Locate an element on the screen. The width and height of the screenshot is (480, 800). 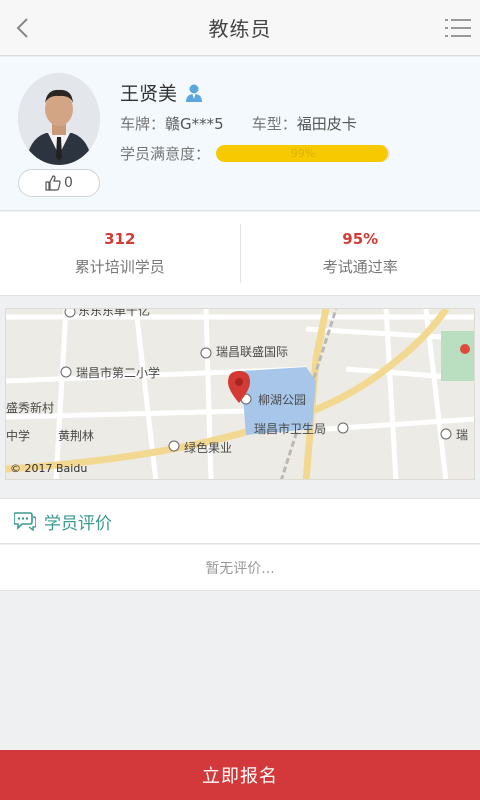
map-label: 黄荆林 is located at coordinates (76, 436).